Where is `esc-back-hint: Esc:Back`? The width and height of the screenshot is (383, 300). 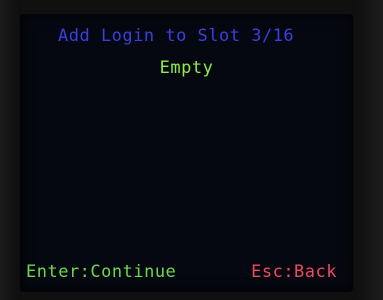 esc-back-hint: Esc:Back is located at coordinates (294, 272).